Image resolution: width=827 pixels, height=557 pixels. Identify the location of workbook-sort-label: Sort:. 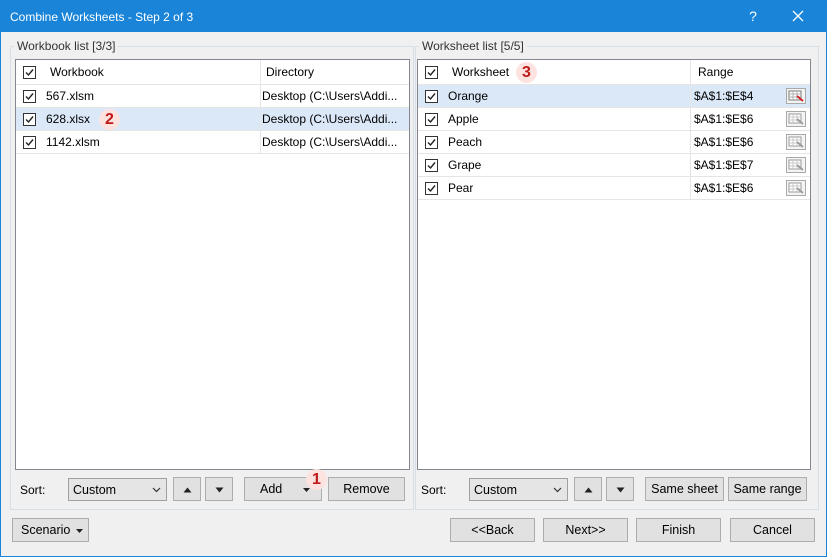
(33, 490).